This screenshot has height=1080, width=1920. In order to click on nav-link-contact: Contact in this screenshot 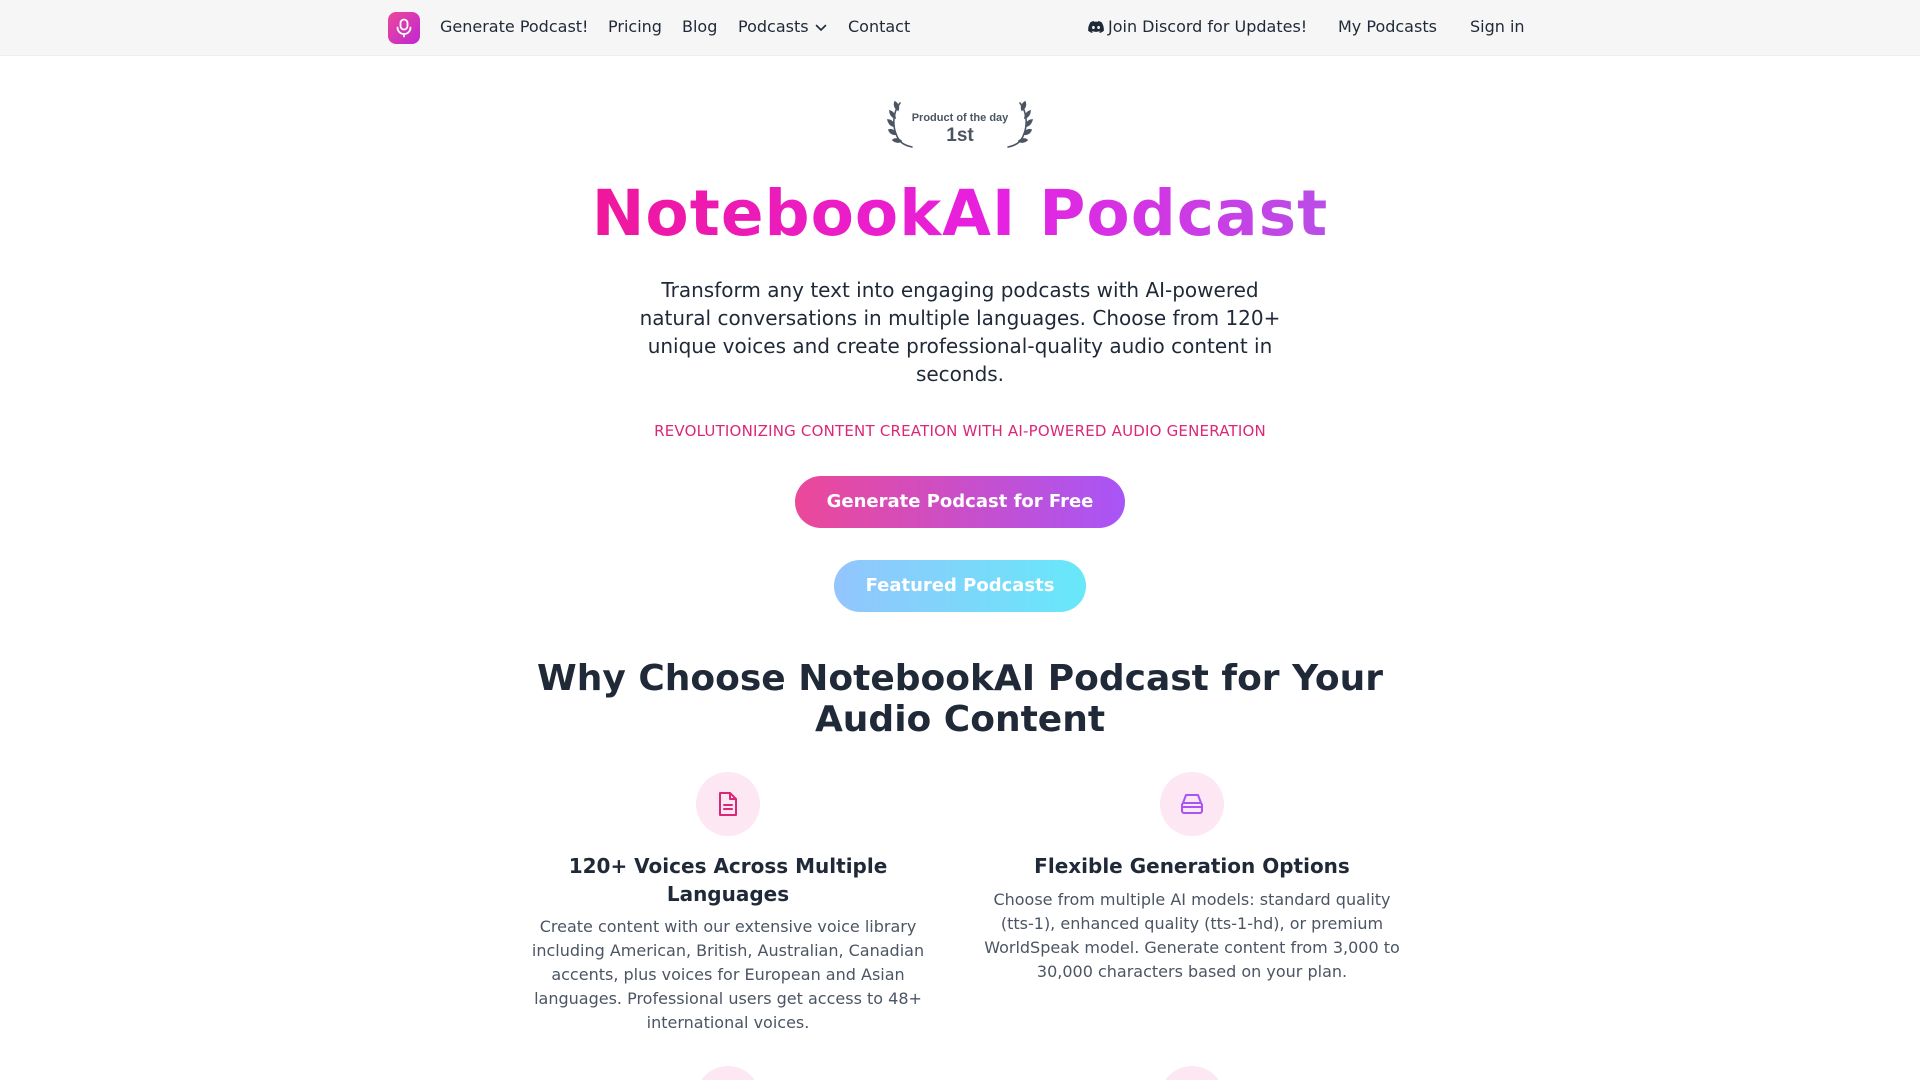, I will do `click(879, 27)`.